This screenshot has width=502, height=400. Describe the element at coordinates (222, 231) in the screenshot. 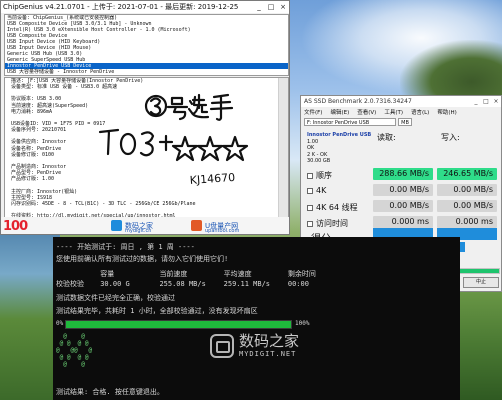

I see `link-download-sub: upantool.com` at that location.